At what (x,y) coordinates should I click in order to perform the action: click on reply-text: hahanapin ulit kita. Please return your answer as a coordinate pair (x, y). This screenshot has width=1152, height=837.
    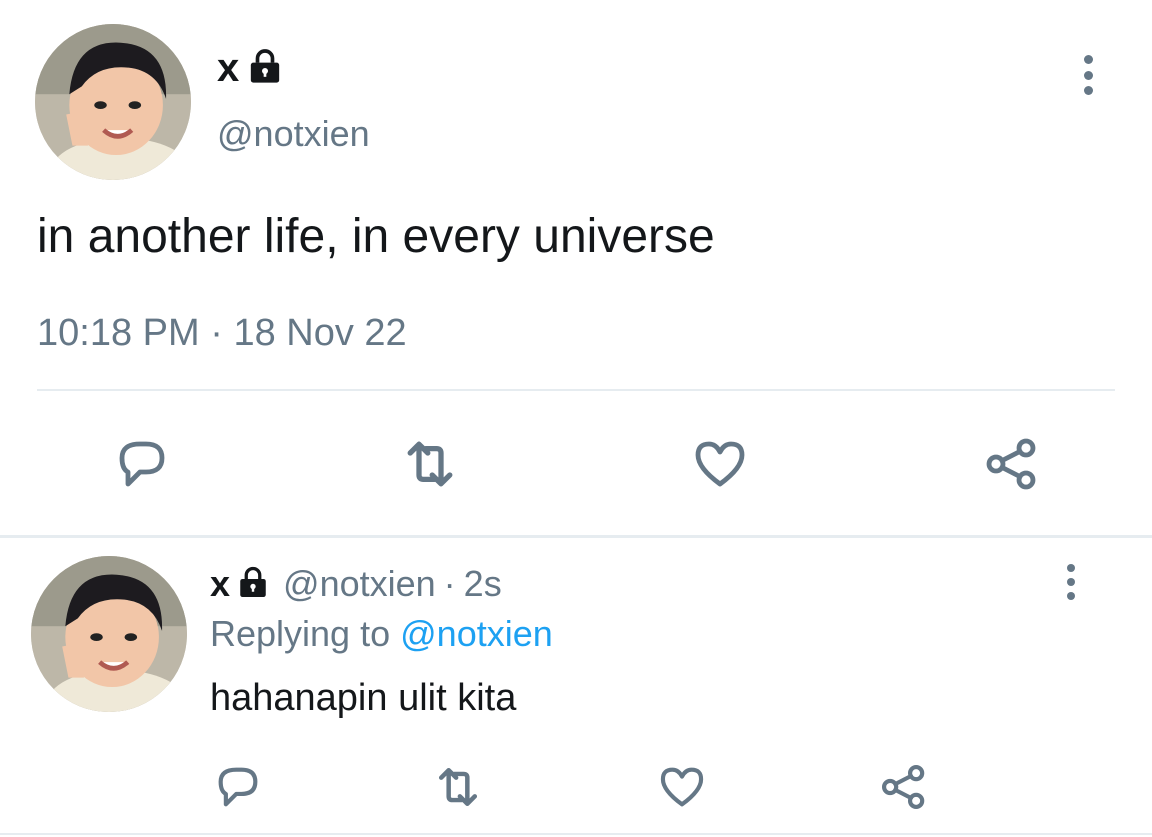
    Looking at the image, I should click on (363, 698).